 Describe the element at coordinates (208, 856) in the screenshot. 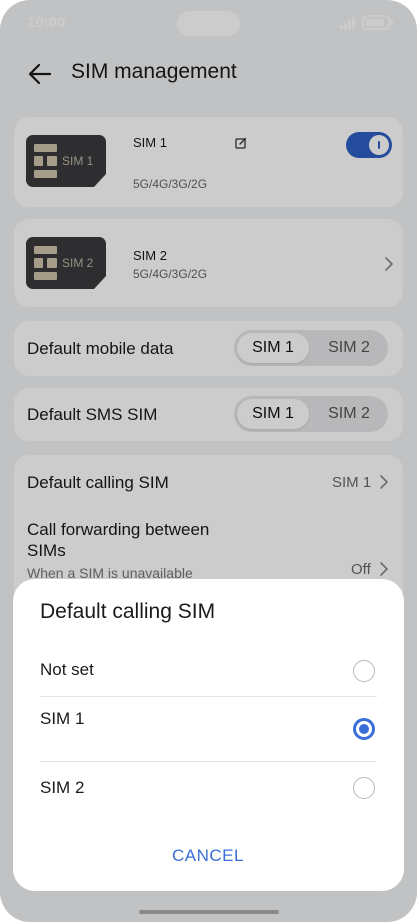

I see `cancel-button: CANCEL` at that location.